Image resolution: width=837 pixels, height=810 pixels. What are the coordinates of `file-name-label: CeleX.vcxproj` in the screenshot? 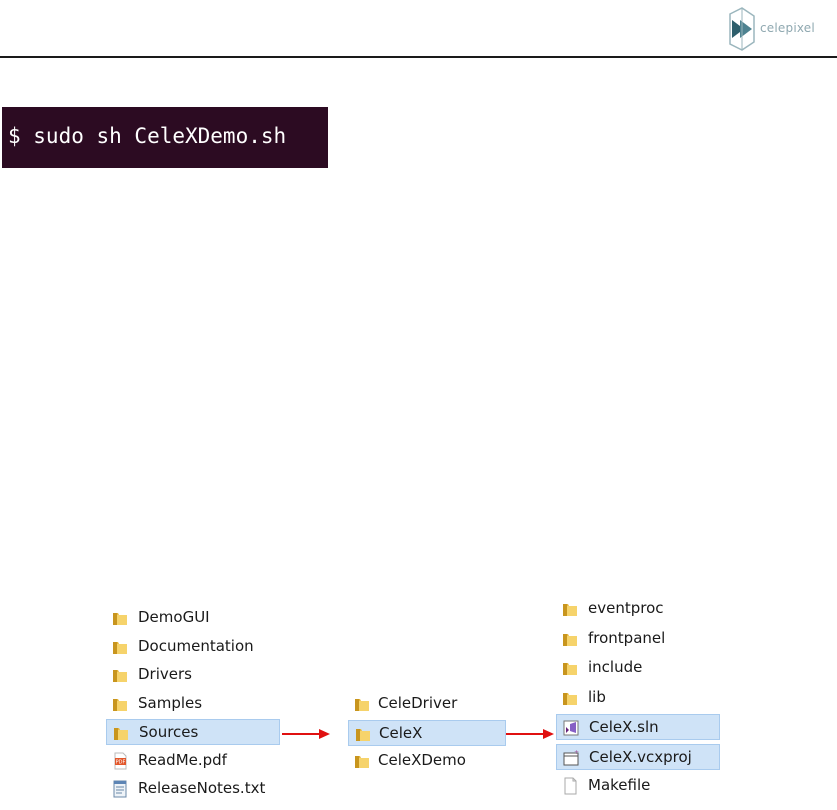 It's located at (640, 756).